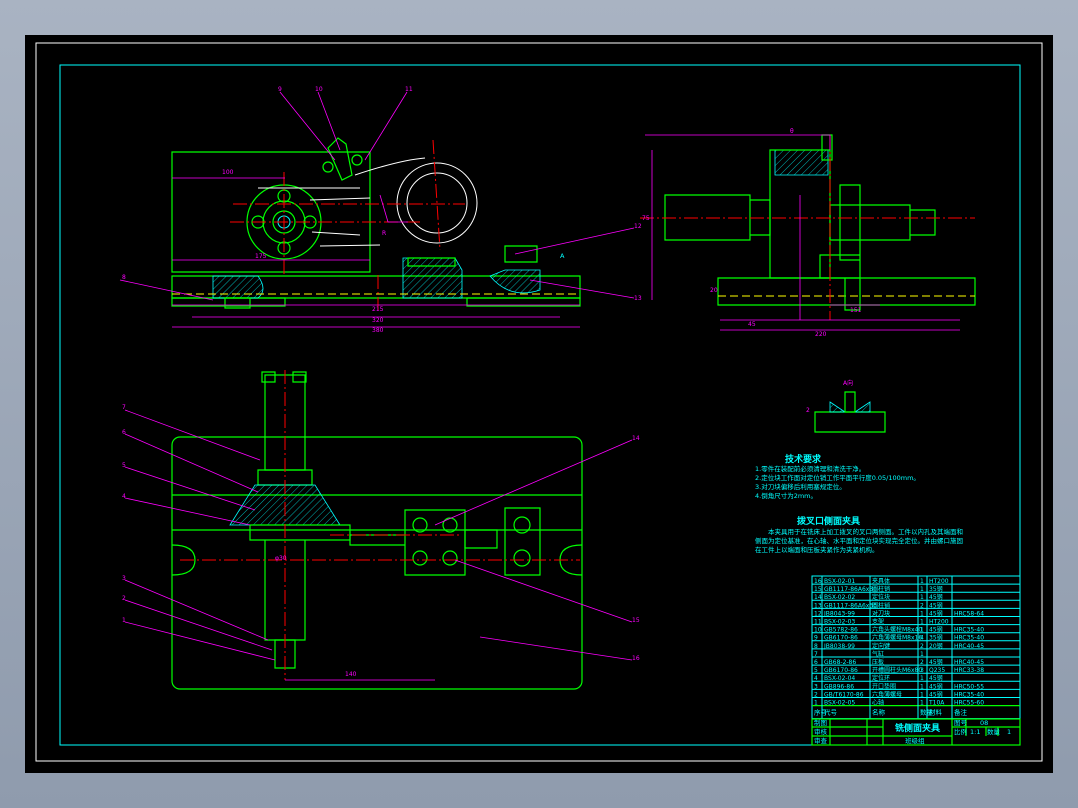  What do you see at coordinates (378, 309) in the screenshot?
I see `dim-215: 215` at bounding box center [378, 309].